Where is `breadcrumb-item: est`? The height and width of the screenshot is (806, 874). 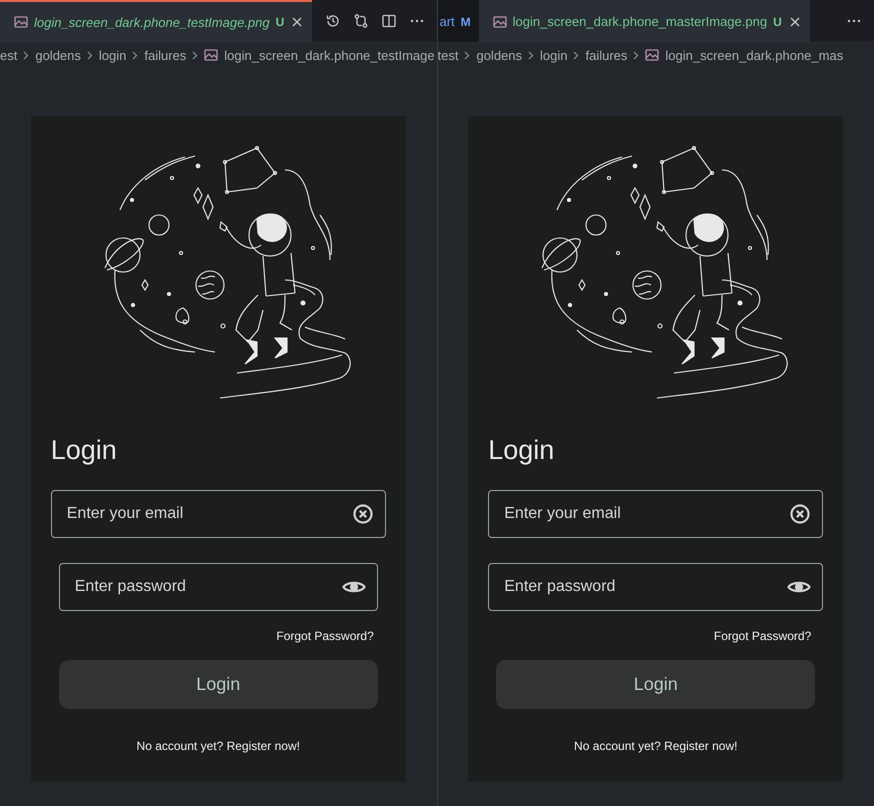
breadcrumb-item: est is located at coordinates (9, 55).